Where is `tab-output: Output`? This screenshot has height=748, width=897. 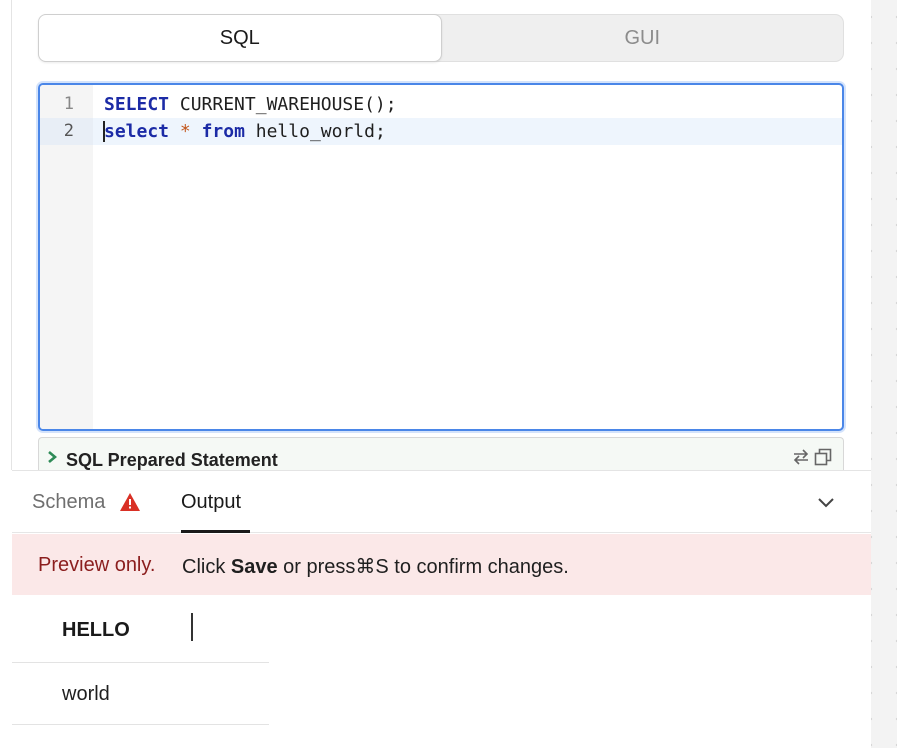 tab-output: Output is located at coordinates (211, 502).